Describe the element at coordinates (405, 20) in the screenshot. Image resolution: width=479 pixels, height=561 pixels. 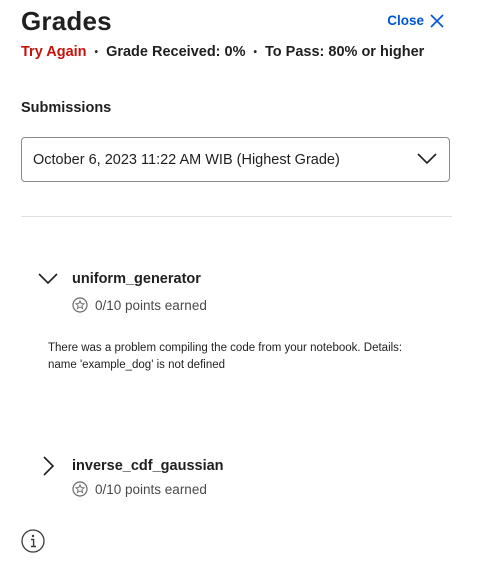
I see `close-label: Close` at that location.